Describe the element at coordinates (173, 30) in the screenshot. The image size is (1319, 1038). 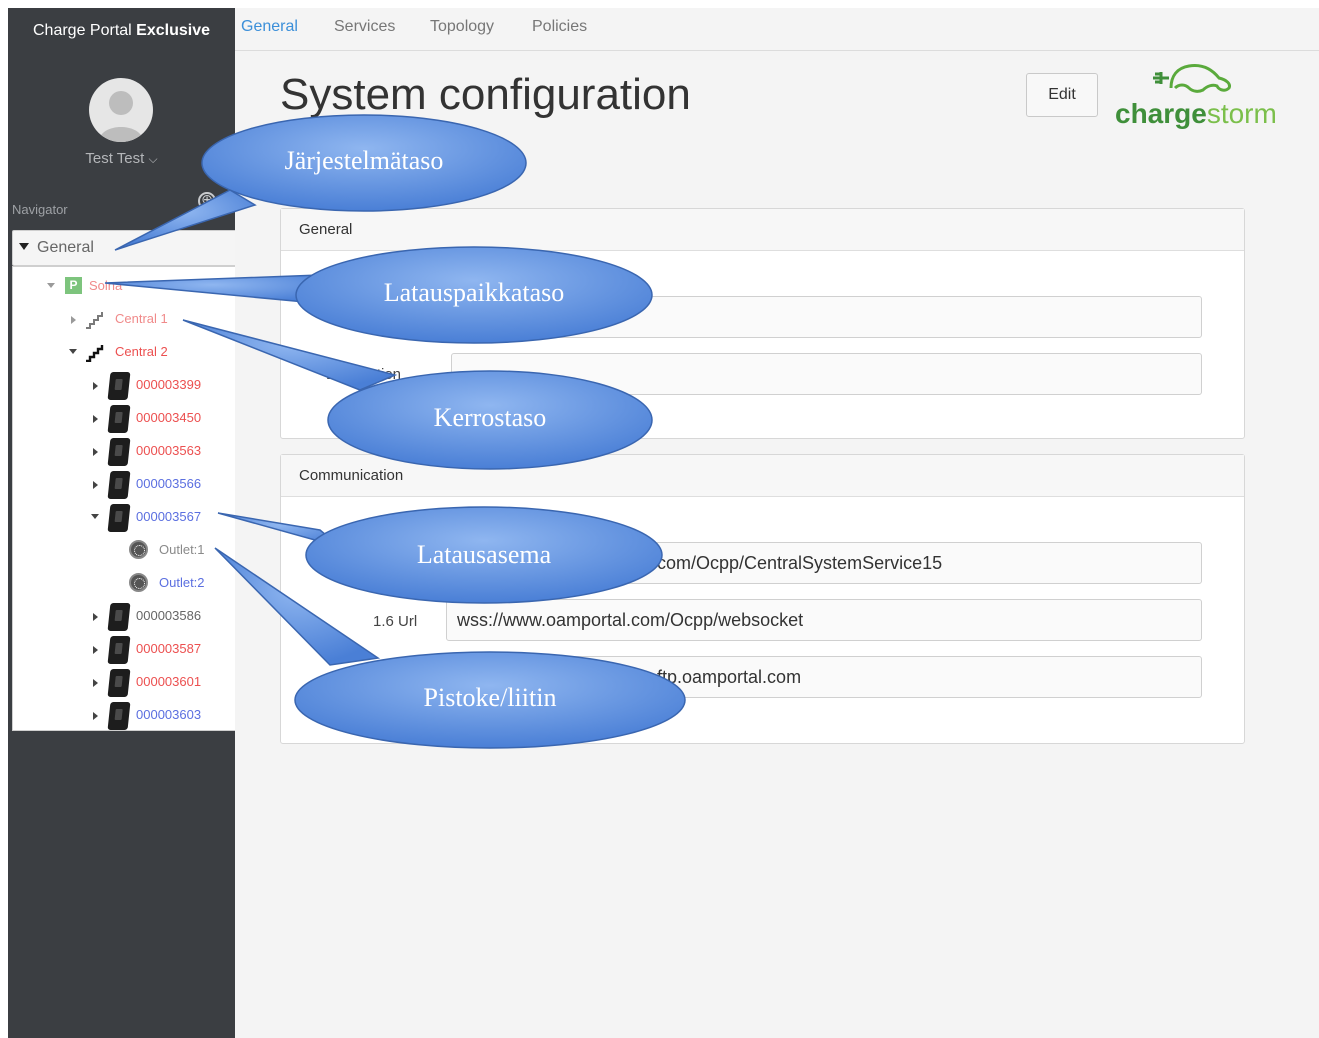
I see `brand-bold: Exclusive` at that location.